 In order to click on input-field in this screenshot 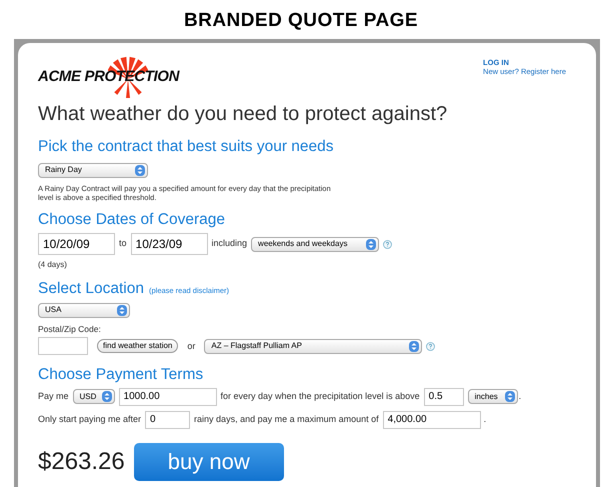, I will do `click(63, 346)`.